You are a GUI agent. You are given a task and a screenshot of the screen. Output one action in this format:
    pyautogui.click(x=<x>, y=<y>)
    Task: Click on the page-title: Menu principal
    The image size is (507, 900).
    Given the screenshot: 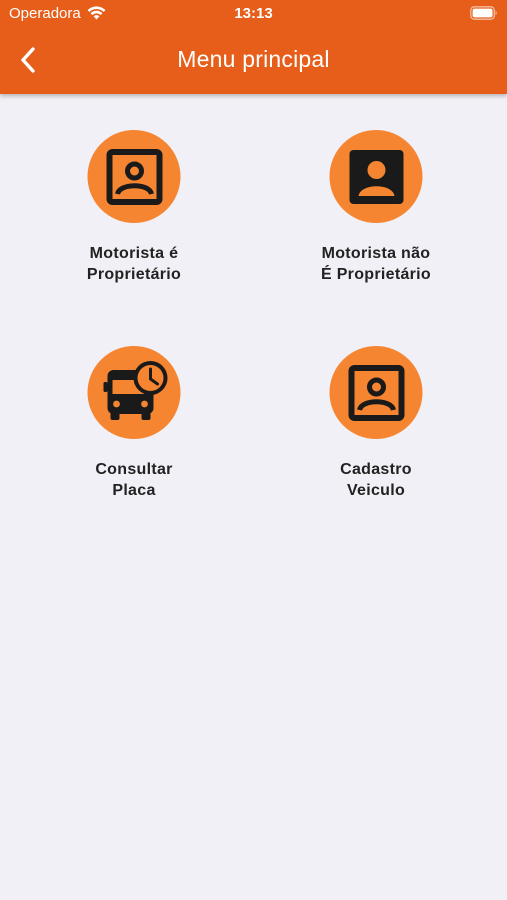 What is the action you would take?
    pyautogui.click(x=253, y=59)
    